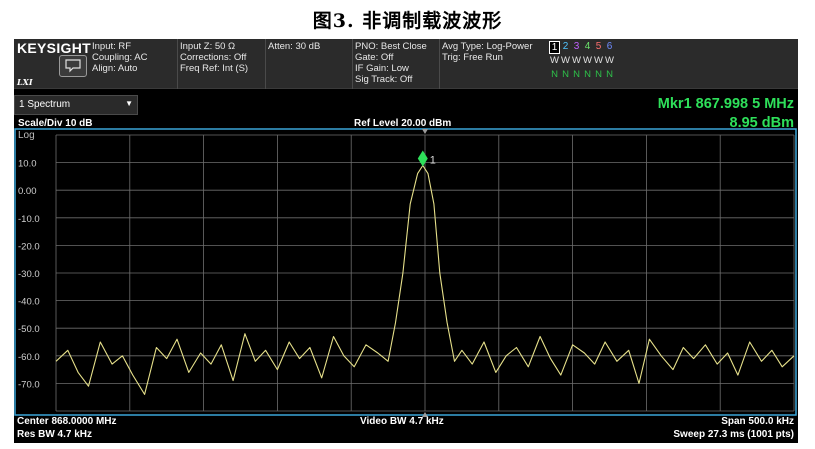 This screenshot has width=815, height=449. I want to click on res-bw-label: Res BW 4.7 kHz, so click(54, 434).